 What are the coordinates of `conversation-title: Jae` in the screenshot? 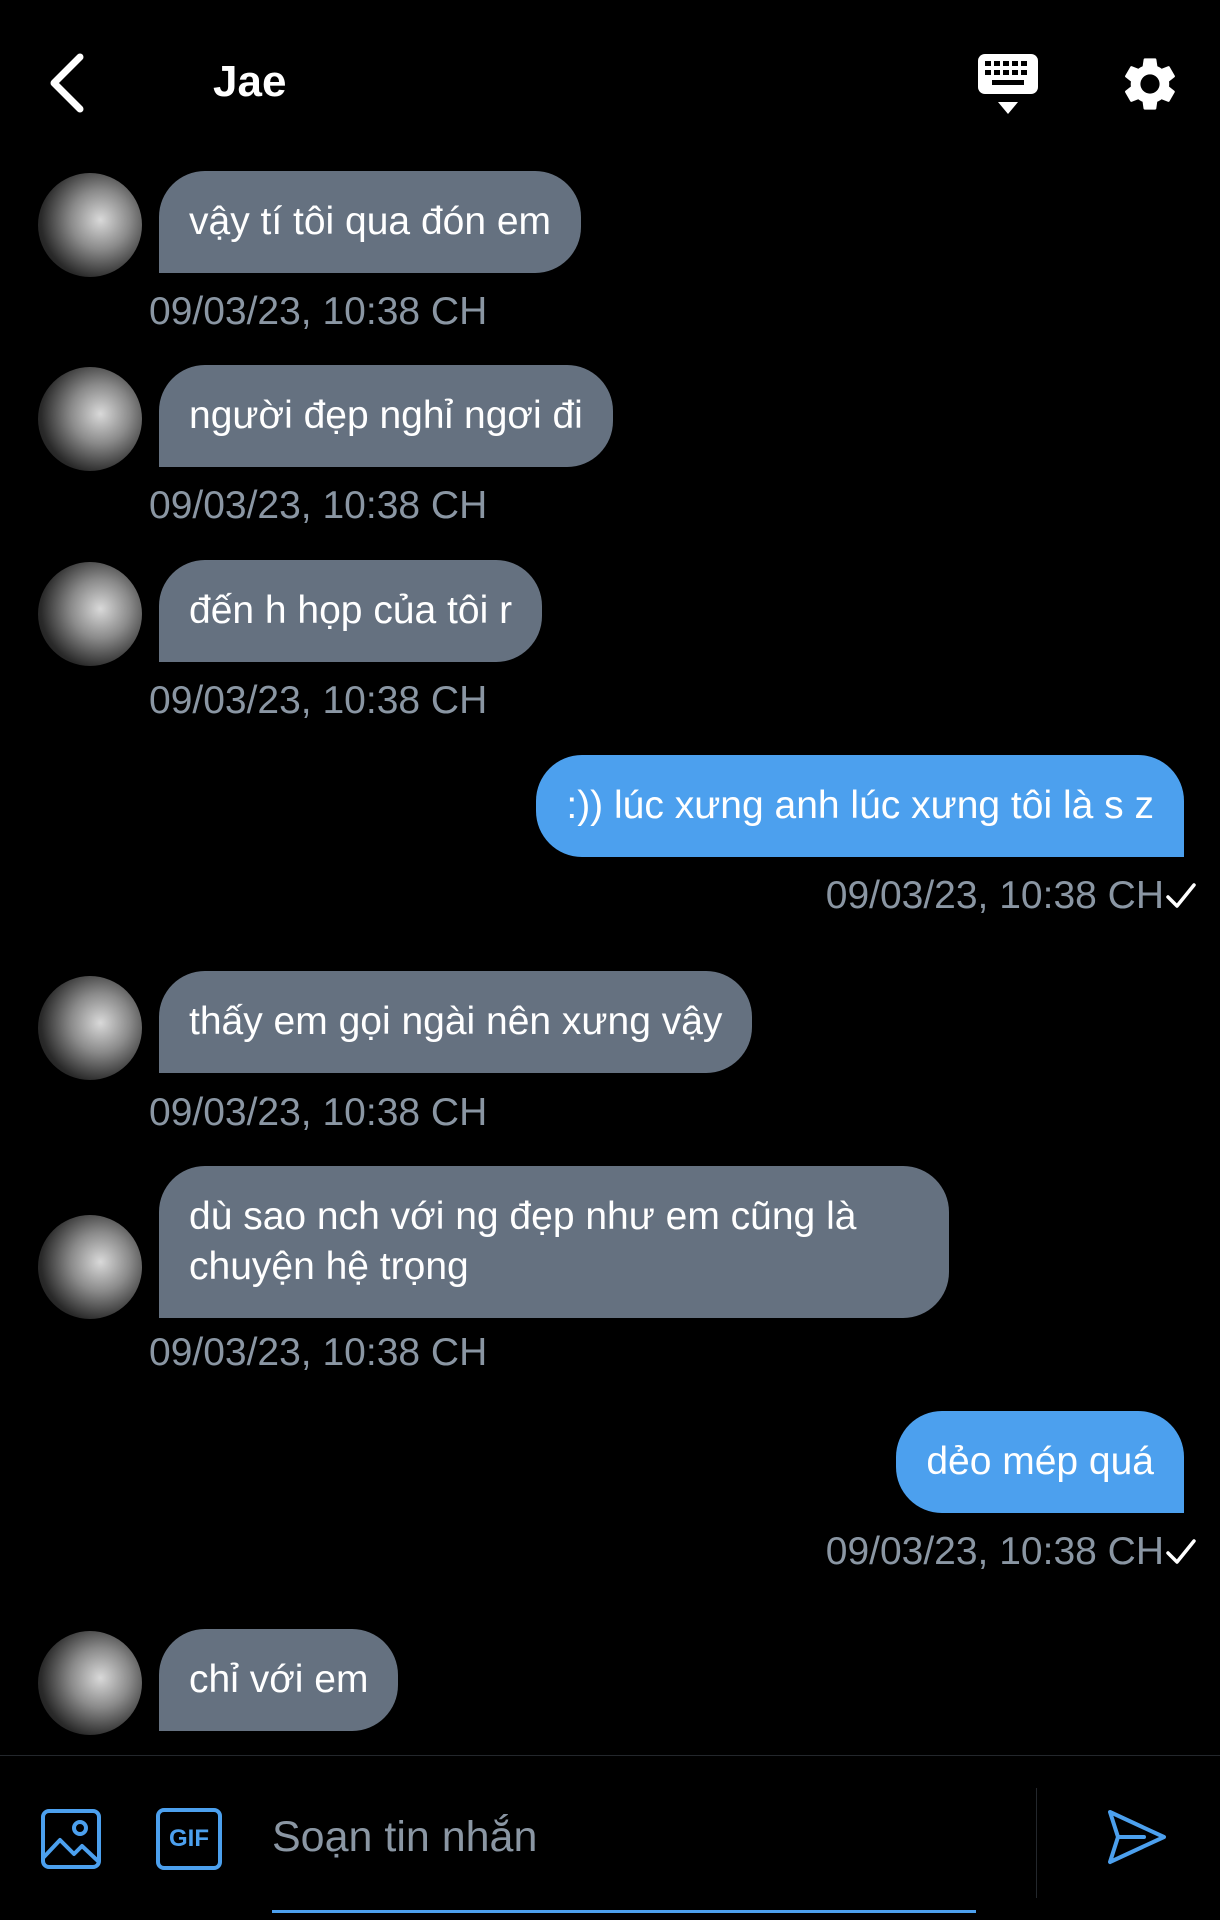 It's located at (250, 81).